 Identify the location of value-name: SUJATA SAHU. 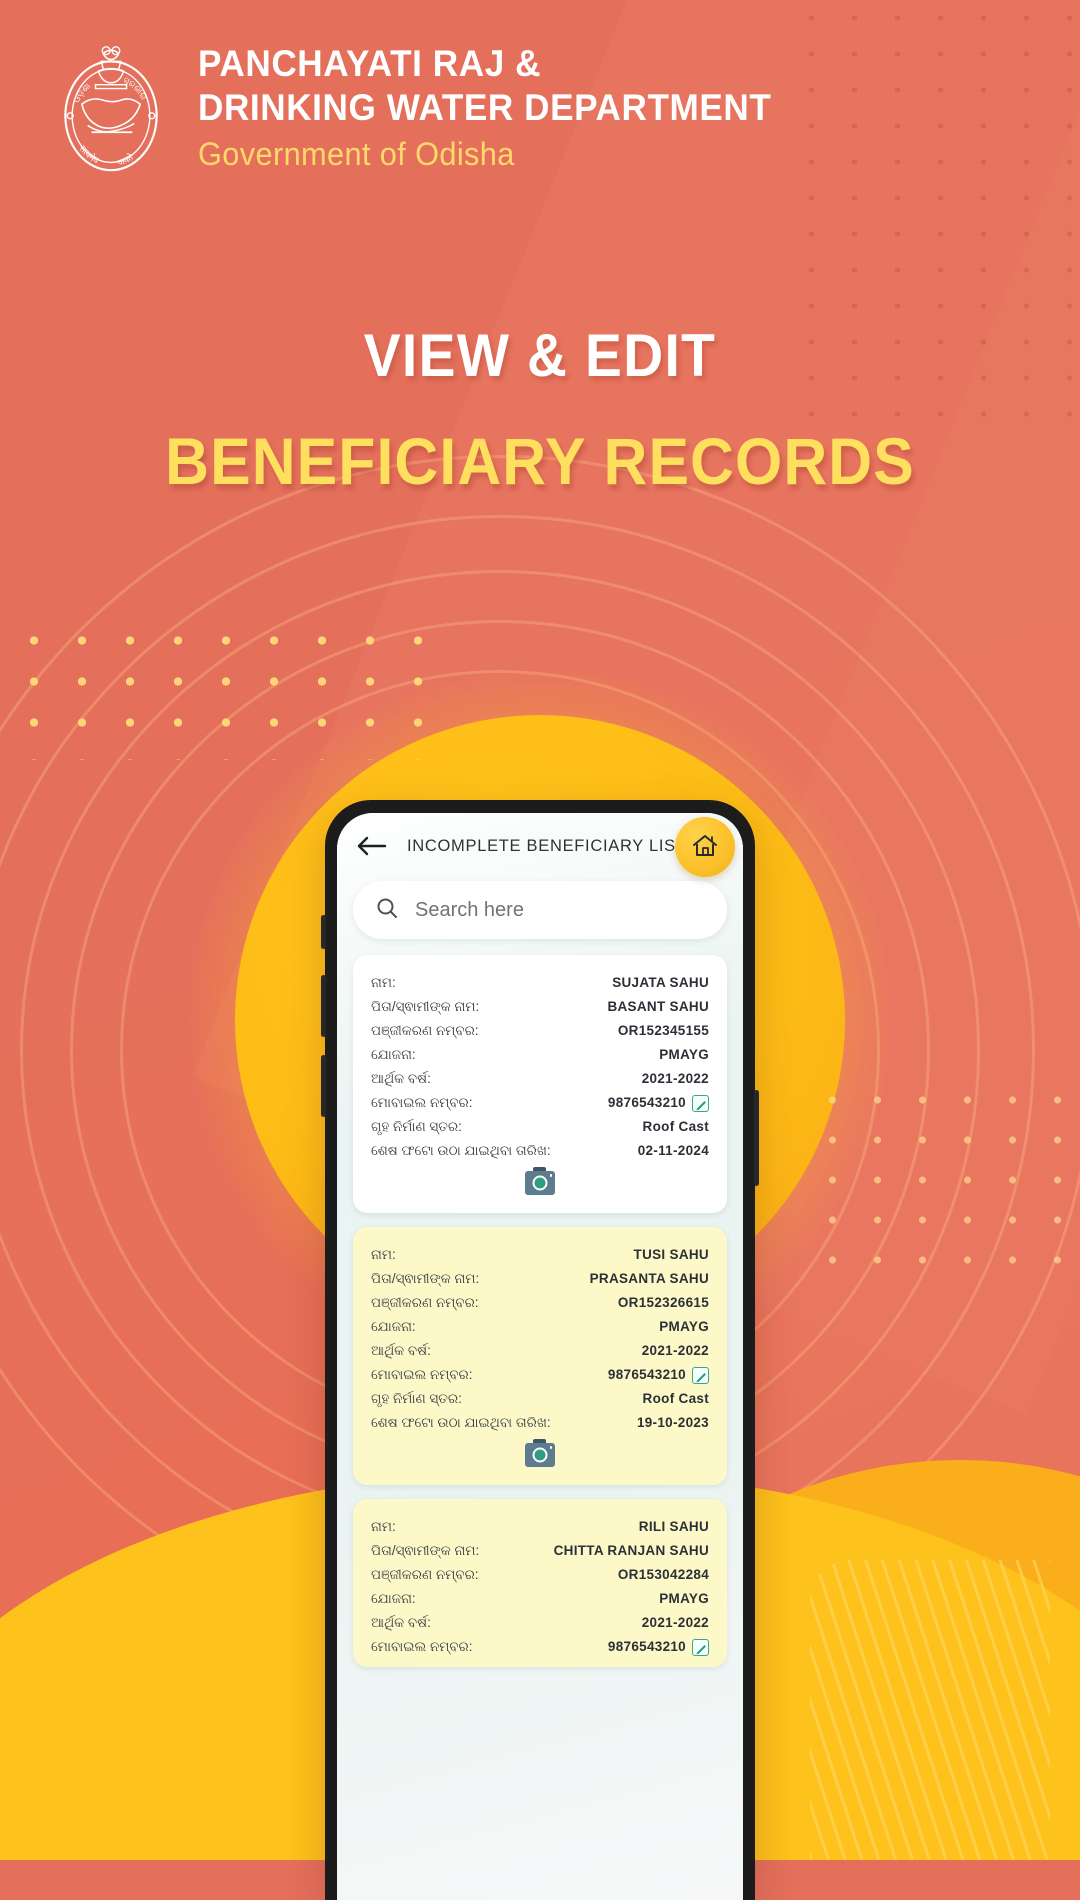
(660, 982).